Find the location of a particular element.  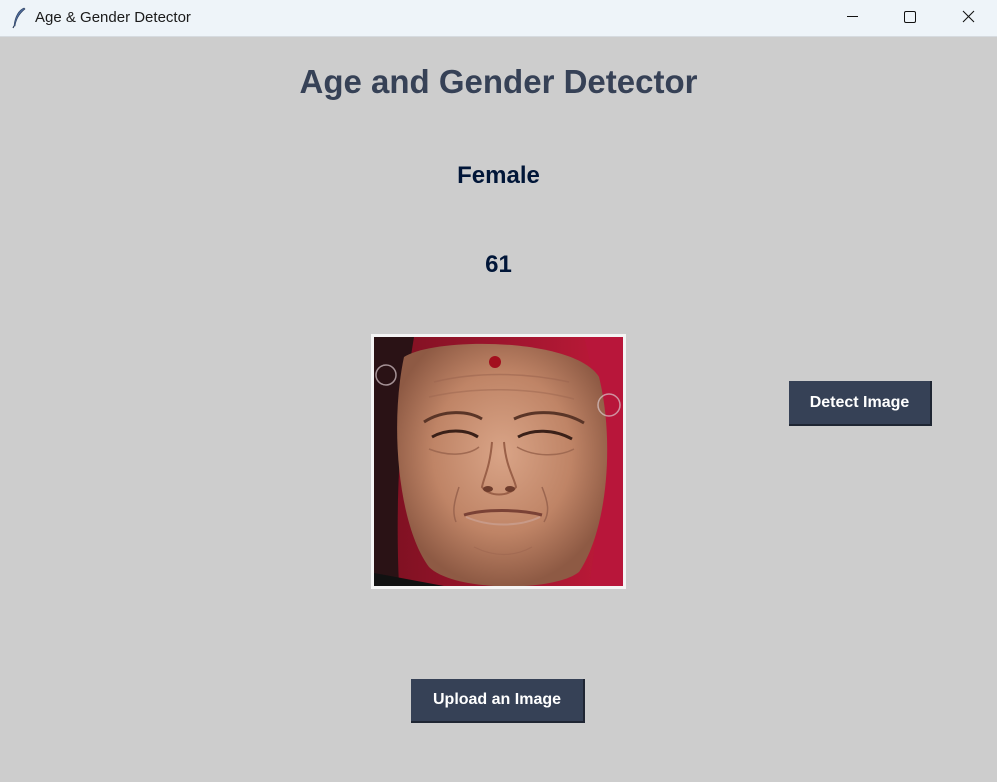

maximize-icon is located at coordinates (910, 17).